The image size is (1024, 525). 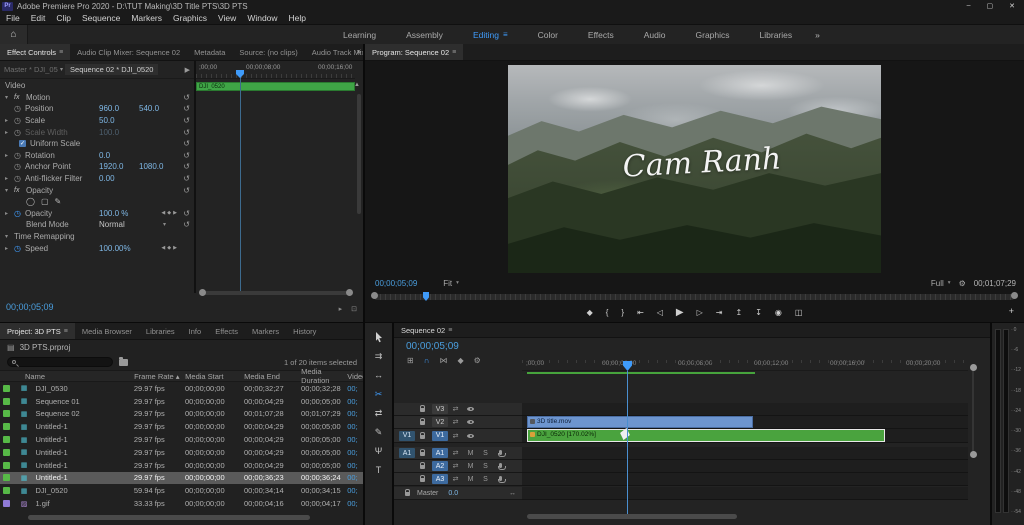 What do you see at coordinates (262, 18) in the screenshot?
I see `menu-window: Window` at bounding box center [262, 18].